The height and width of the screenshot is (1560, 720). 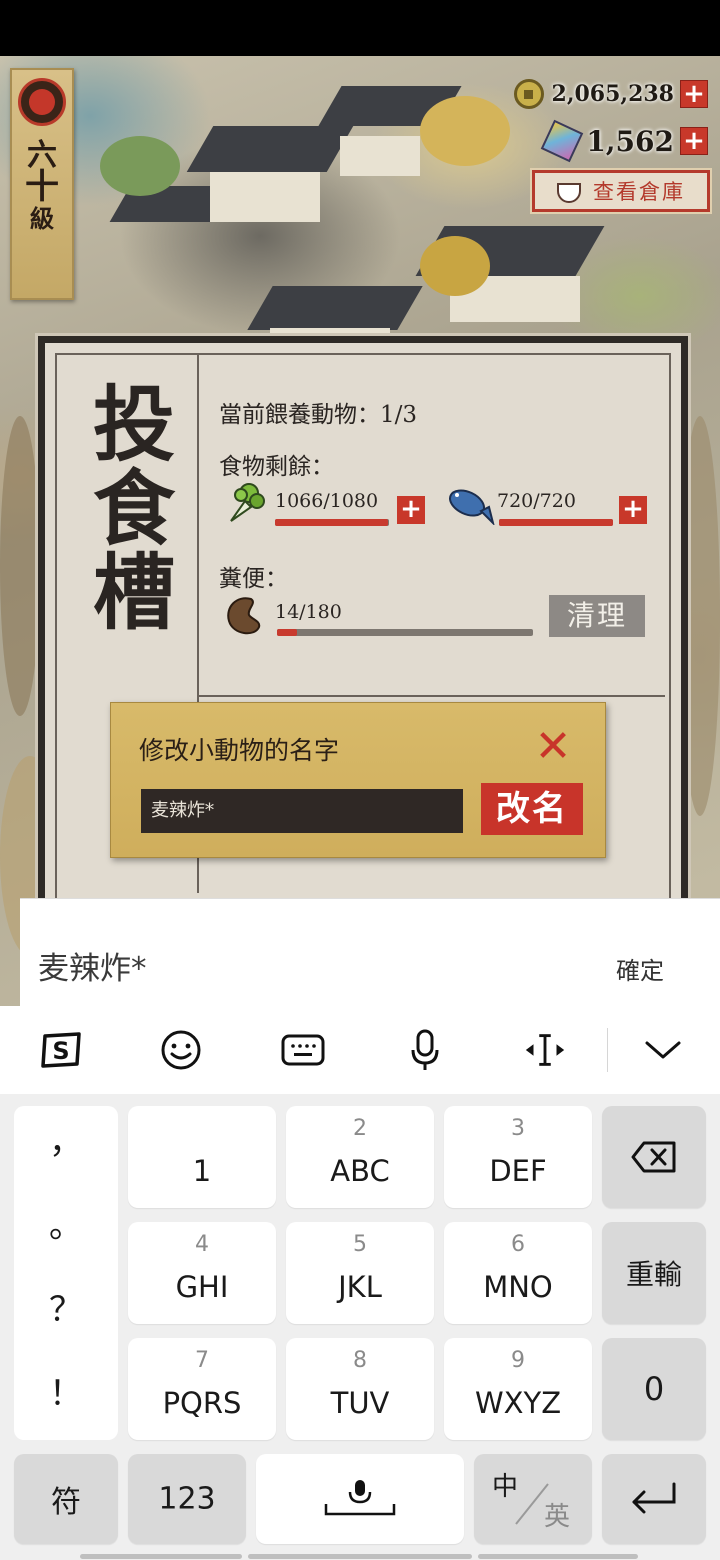 I want to click on view-storage-button: 查看倉庫, so click(x=621, y=191).